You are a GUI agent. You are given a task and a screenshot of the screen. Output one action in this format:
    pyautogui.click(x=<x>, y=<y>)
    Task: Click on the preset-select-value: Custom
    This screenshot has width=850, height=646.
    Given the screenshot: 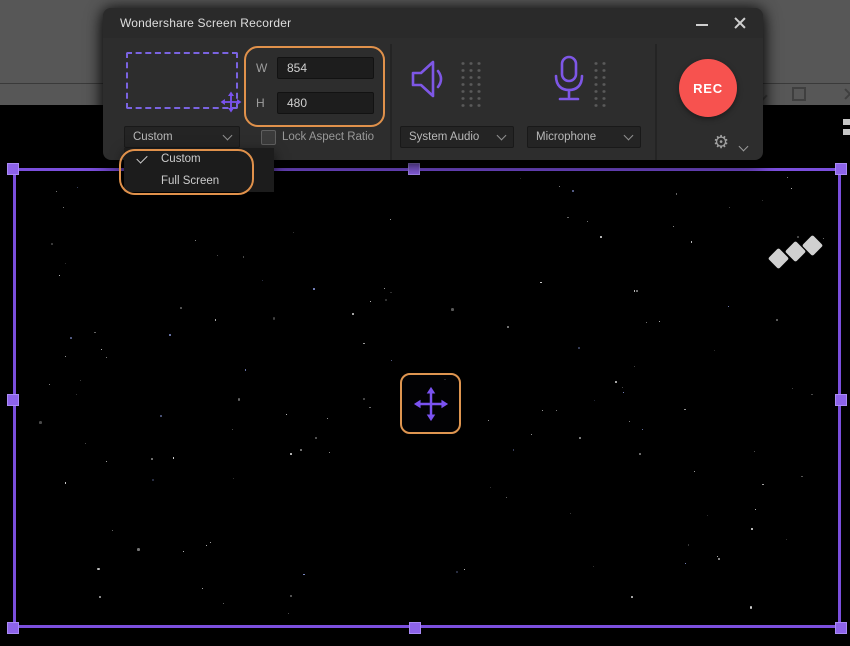 What is the action you would take?
    pyautogui.click(x=153, y=137)
    